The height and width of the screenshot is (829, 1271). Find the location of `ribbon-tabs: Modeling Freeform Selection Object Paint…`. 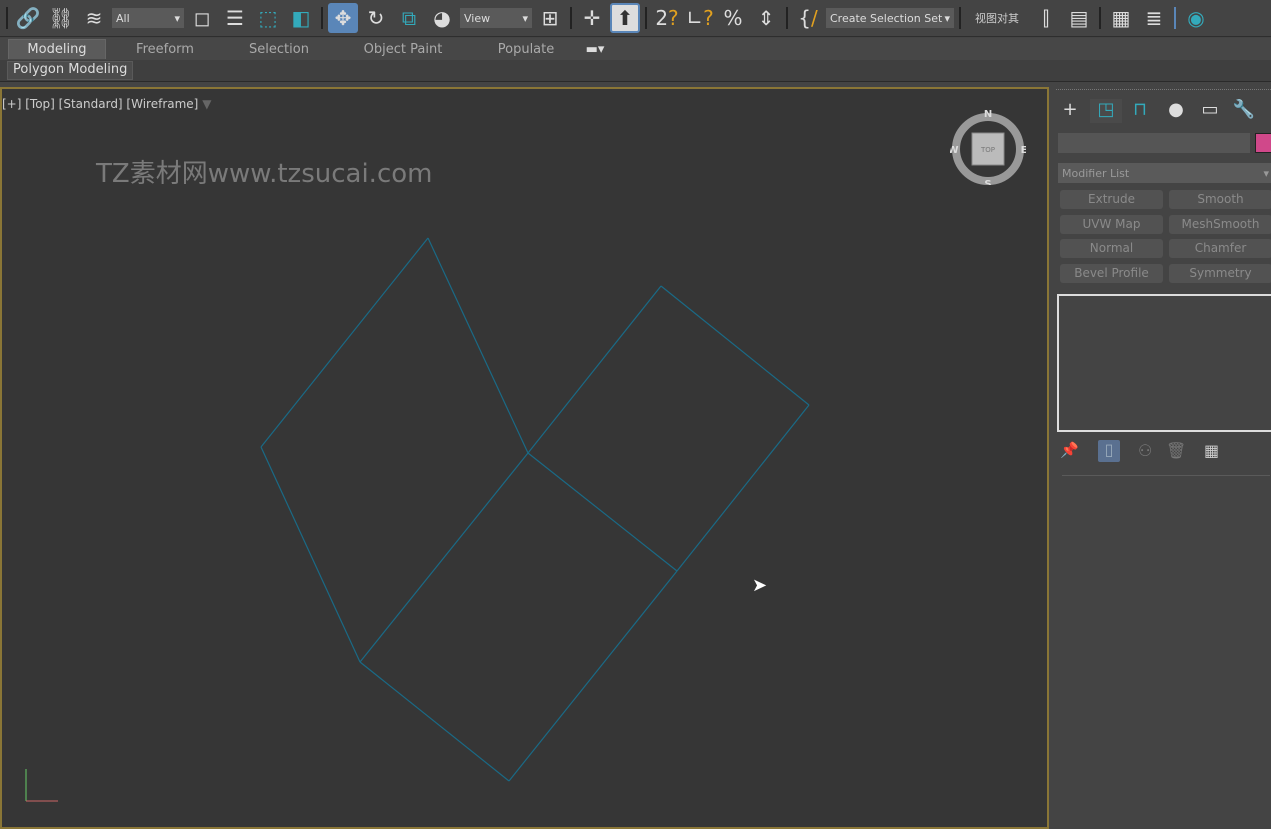

ribbon-tabs: Modeling Freeform Selection Object Paint… is located at coordinates (635, 49).